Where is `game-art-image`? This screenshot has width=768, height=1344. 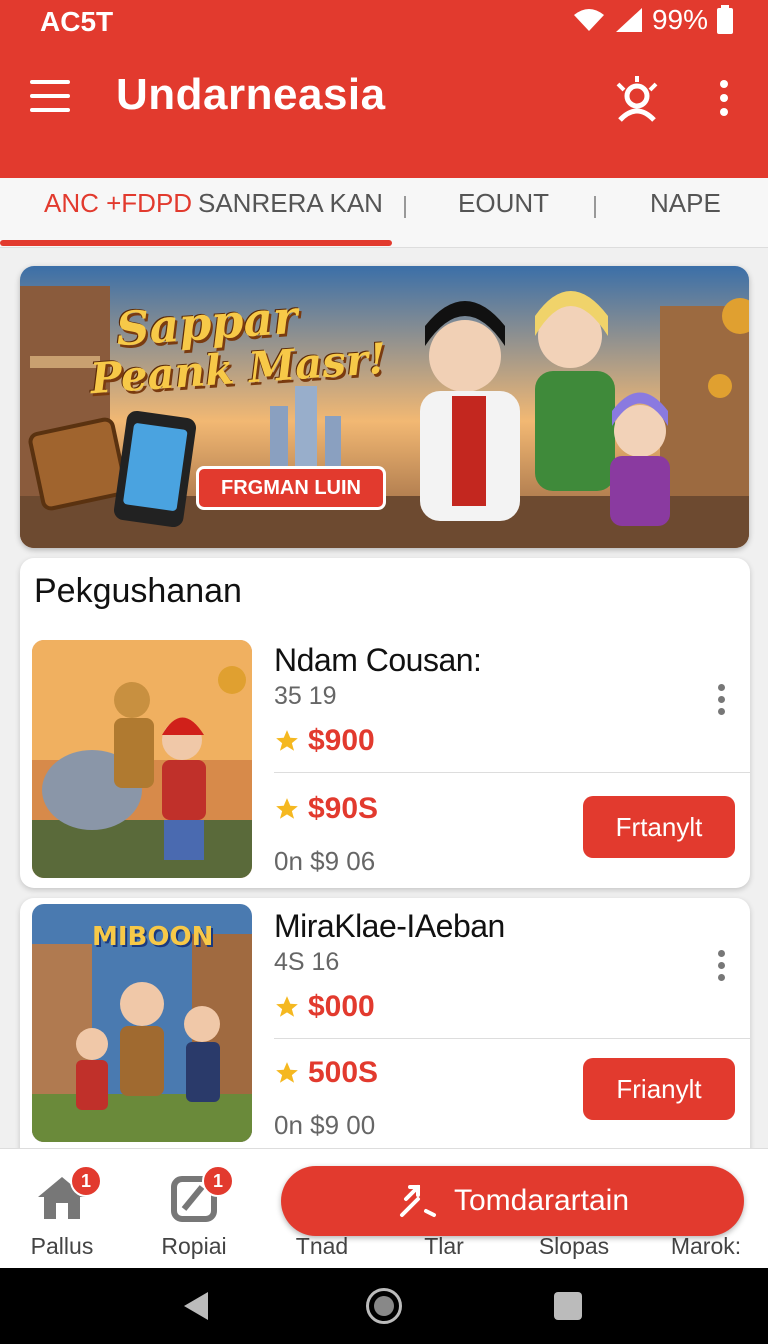
game-art-image is located at coordinates (142, 759).